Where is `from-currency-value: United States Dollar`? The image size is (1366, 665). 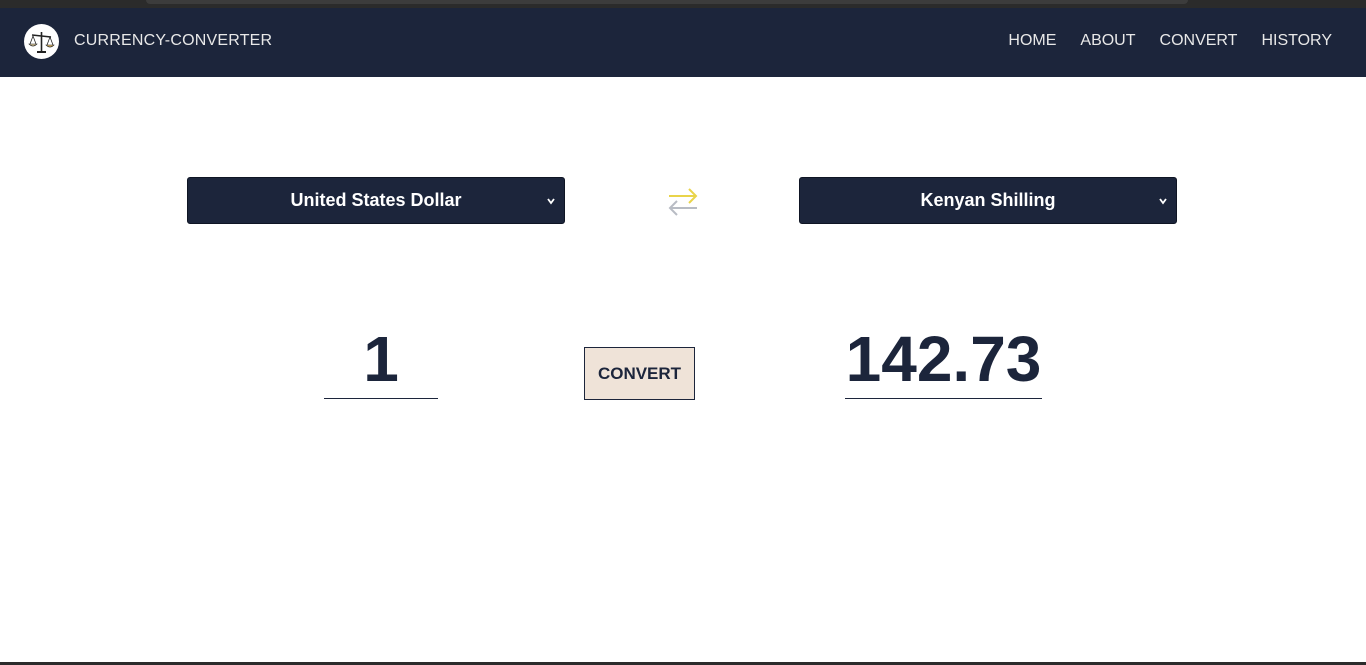 from-currency-value: United States Dollar is located at coordinates (376, 200).